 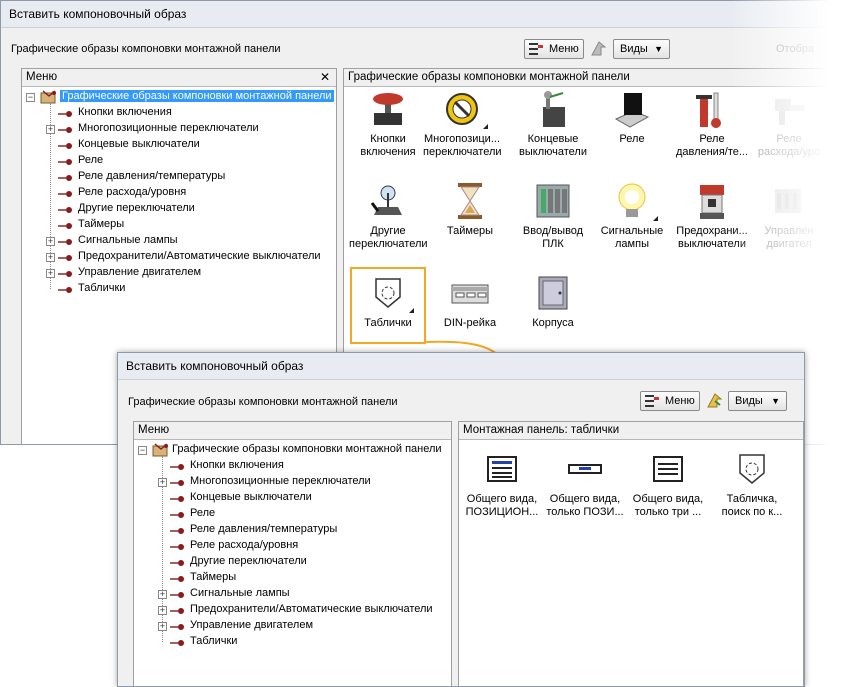 I want to click on menu-button-2: Меню, so click(x=670, y=401).